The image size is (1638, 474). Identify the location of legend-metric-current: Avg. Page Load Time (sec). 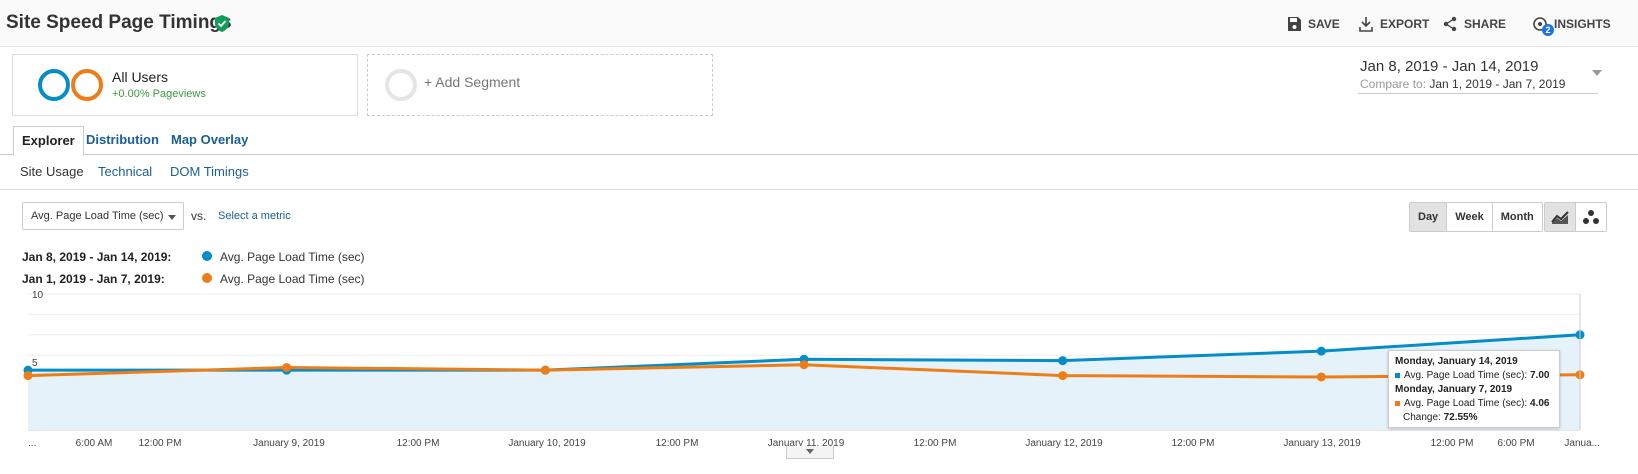
(292, 257).